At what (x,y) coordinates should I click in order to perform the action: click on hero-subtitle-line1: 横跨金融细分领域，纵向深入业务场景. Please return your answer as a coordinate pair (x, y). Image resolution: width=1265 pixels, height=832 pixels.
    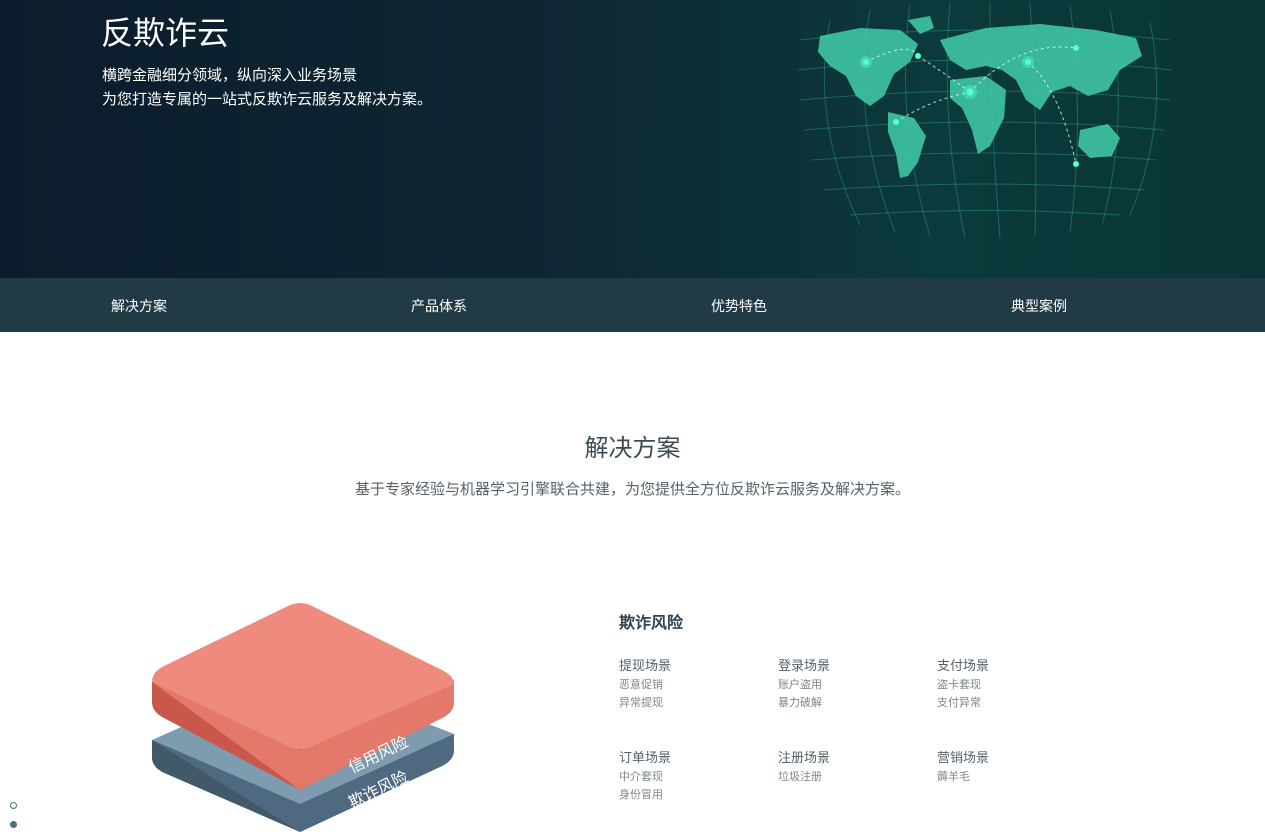
    Looking at the image, I should click on (230, 75).